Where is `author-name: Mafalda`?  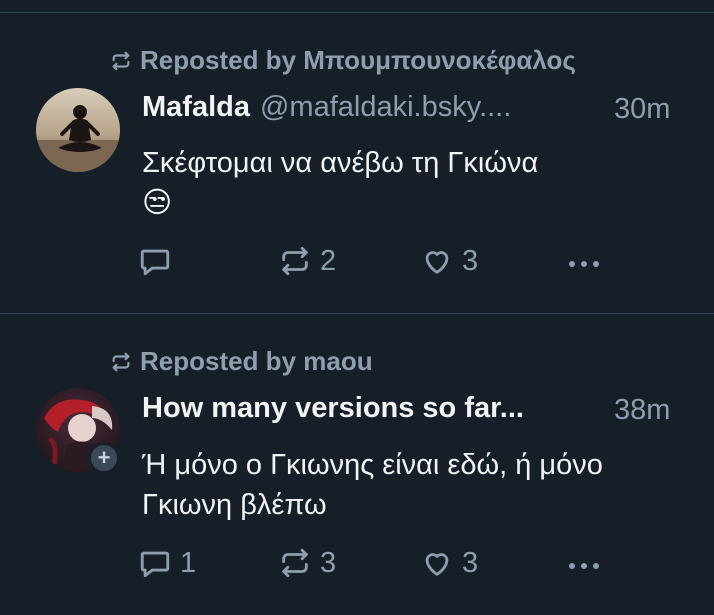
author-name: Mafalda is located at coordinates (196, 107).